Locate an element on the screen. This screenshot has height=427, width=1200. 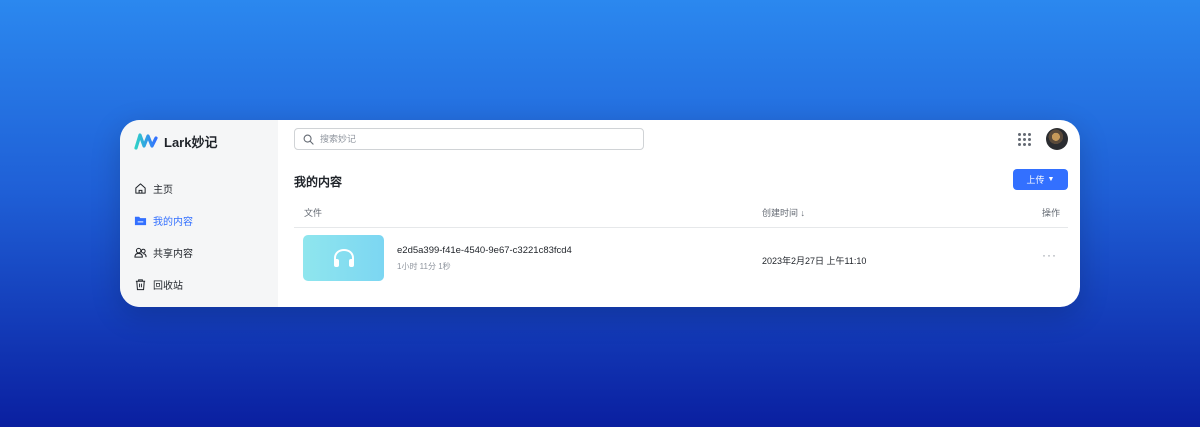
column-header-created: 创建时间 ↓ is located at coordinates (783, 212).